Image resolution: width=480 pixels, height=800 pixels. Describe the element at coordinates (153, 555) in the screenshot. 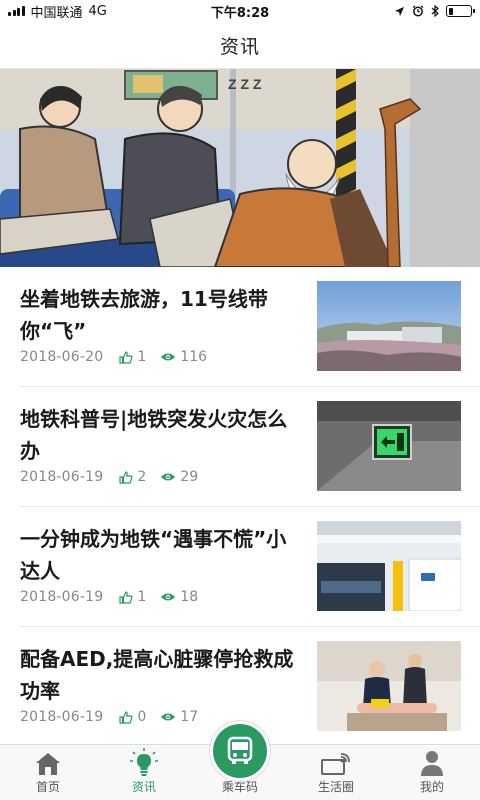

I see `news-title: 一分钟成为地铁“遇事不慌”小达人` at that location.